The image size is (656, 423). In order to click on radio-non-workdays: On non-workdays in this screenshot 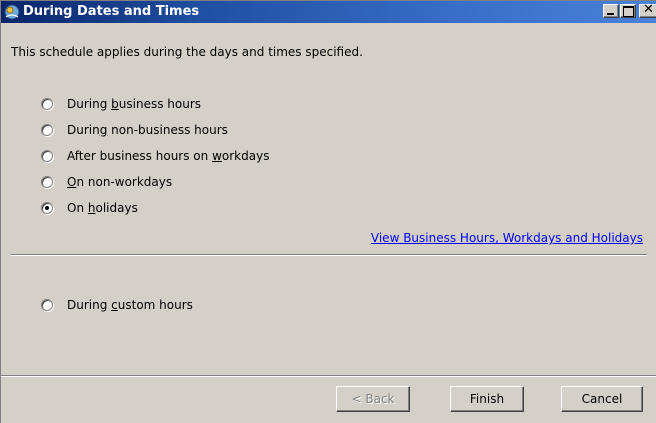, I will do `click(106, 182)`.